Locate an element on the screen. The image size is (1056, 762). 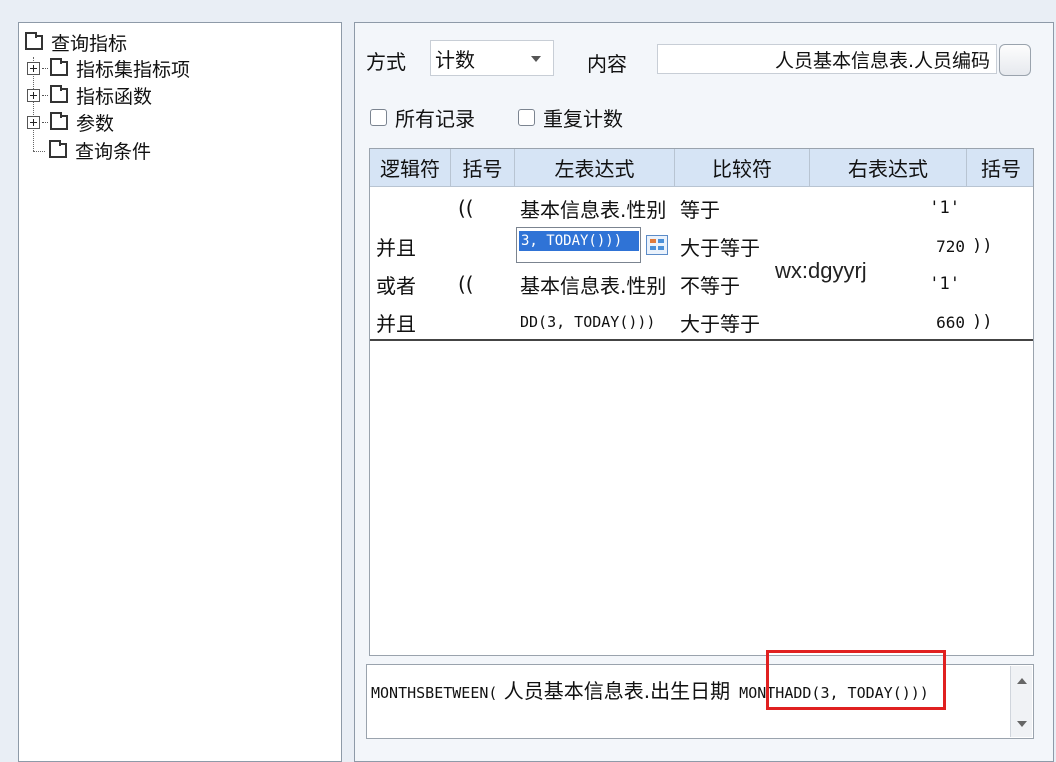
tree-root-query-indicators: 查询指标 is located at coordinates (76, 42).